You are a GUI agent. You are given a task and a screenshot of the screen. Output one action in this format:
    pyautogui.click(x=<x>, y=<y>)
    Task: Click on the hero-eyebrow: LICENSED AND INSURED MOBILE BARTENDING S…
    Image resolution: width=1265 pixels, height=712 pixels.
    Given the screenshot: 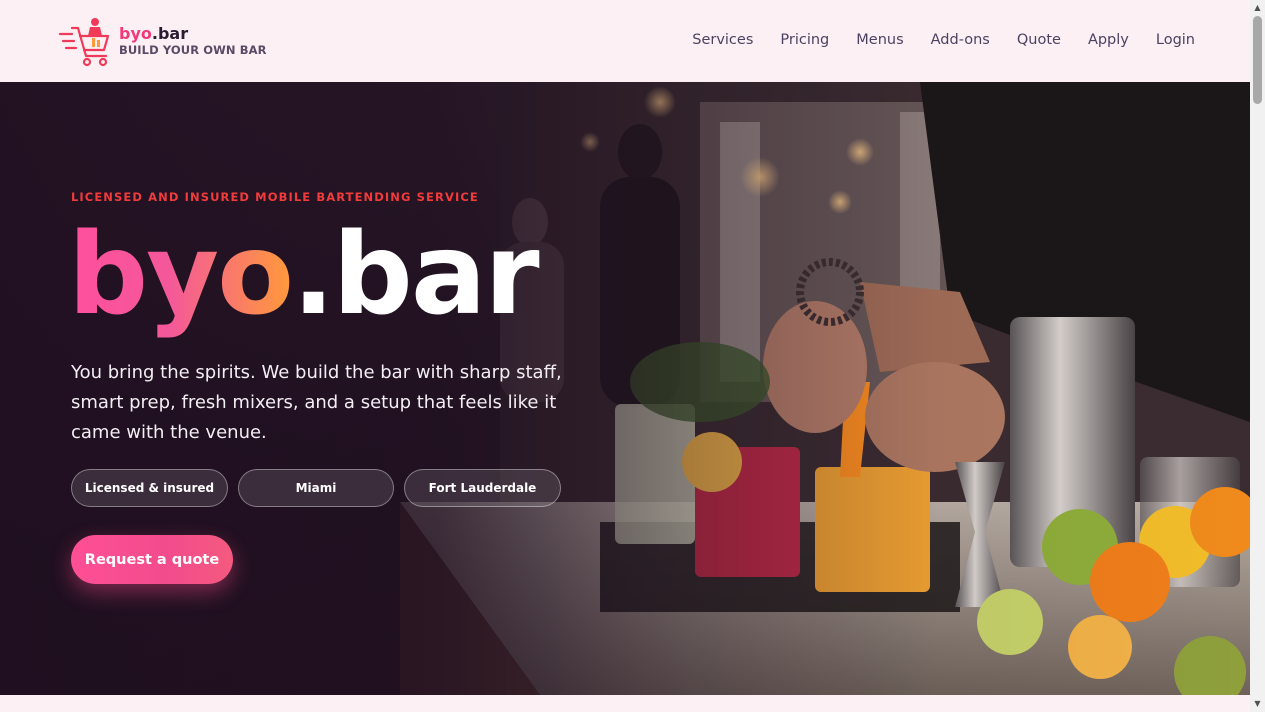 What is the action you would take?
    pyautogui.click(x=275, y=197)
    